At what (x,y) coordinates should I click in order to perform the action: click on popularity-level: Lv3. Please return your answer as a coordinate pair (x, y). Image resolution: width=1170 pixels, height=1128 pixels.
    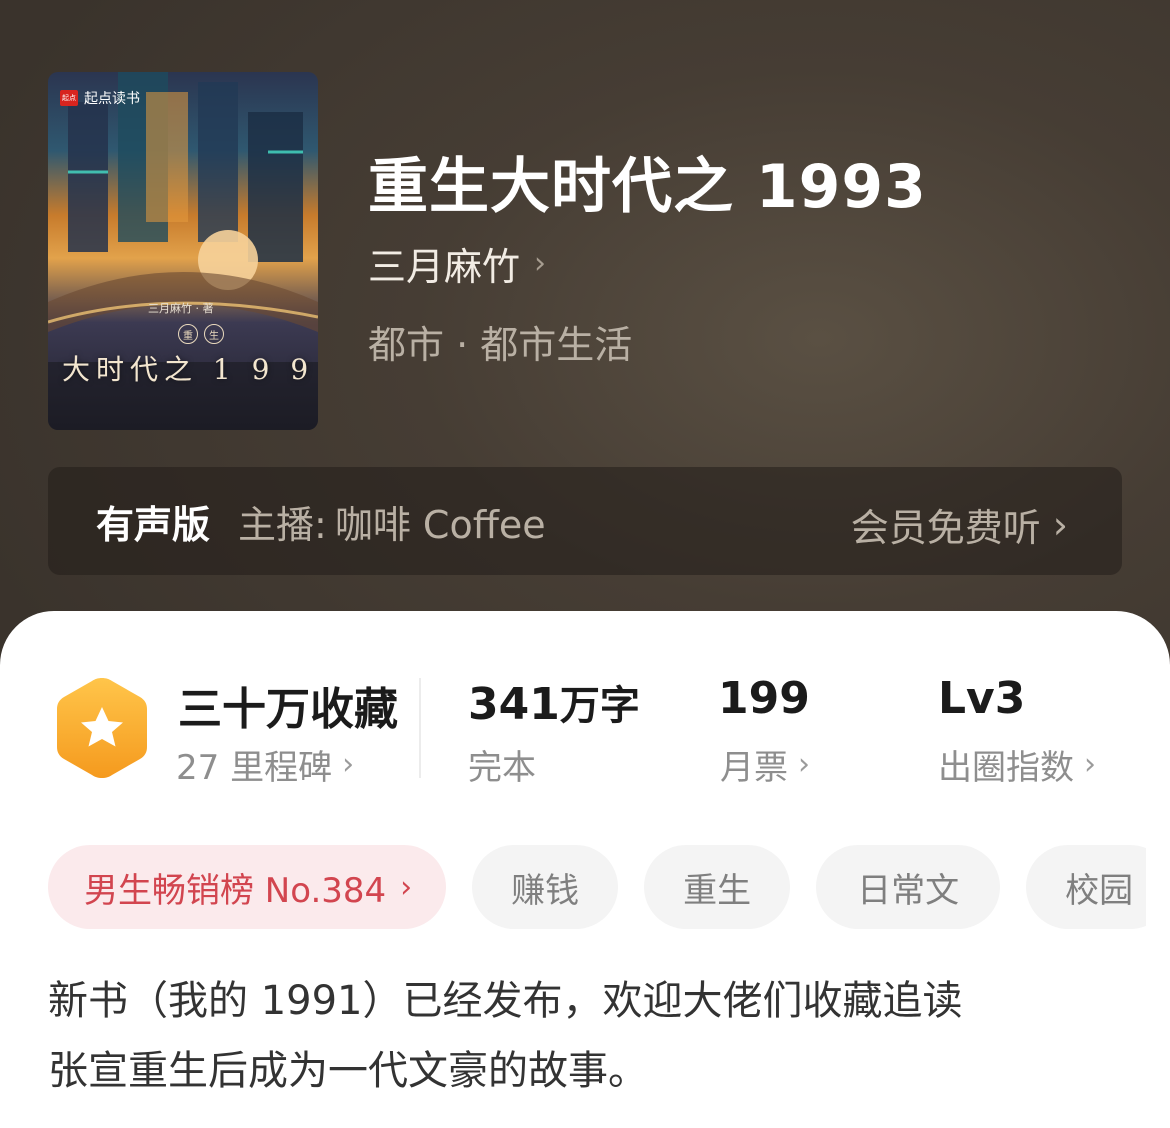
    Looking at the image, I should click on (982, 698).